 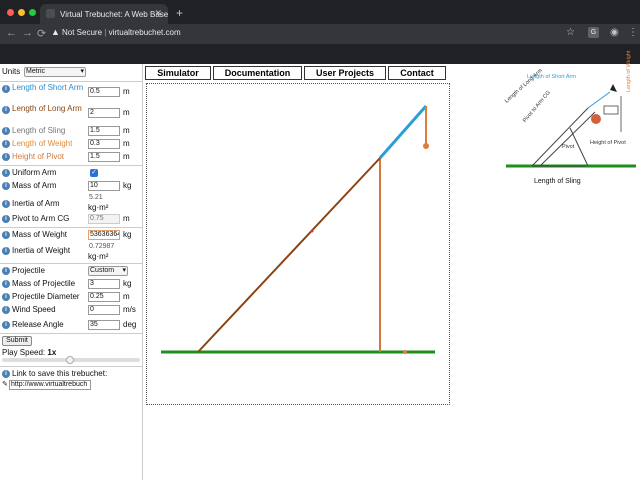 What do you see at coordinates (50, 385) in the screenshot?
I see `save-link-input: http://www.virtualtrebuch` at bounding box center [50, 385].